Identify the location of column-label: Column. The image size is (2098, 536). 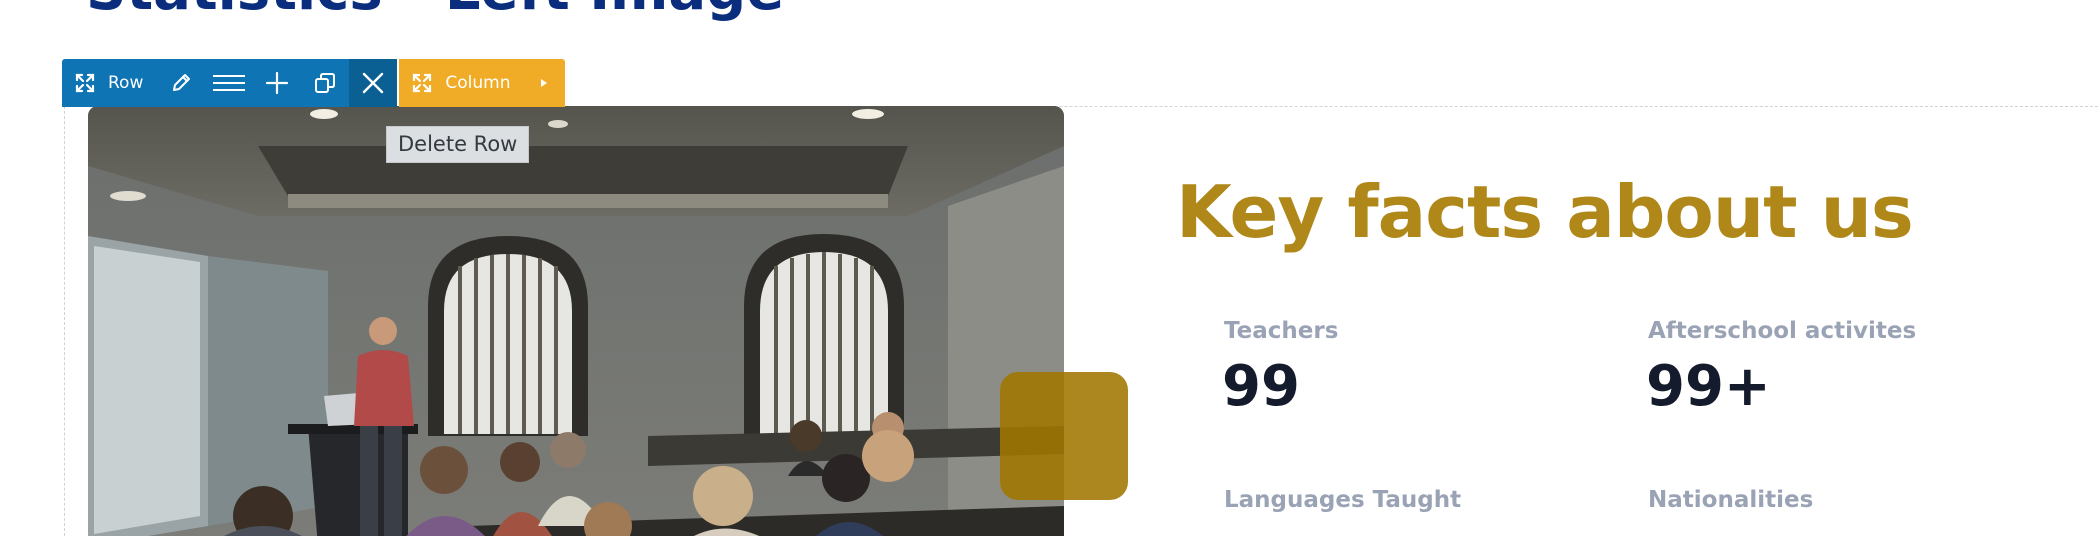
(478, 83).